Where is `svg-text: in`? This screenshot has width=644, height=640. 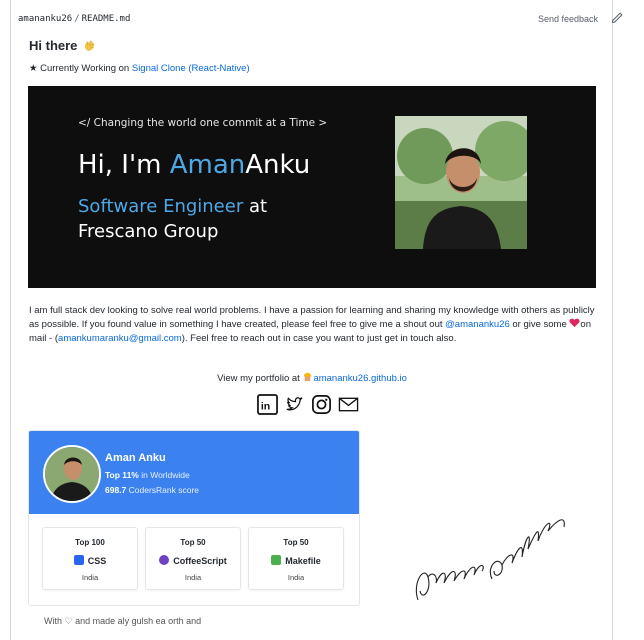 svg-text: in is located at coordinates (265, 406).